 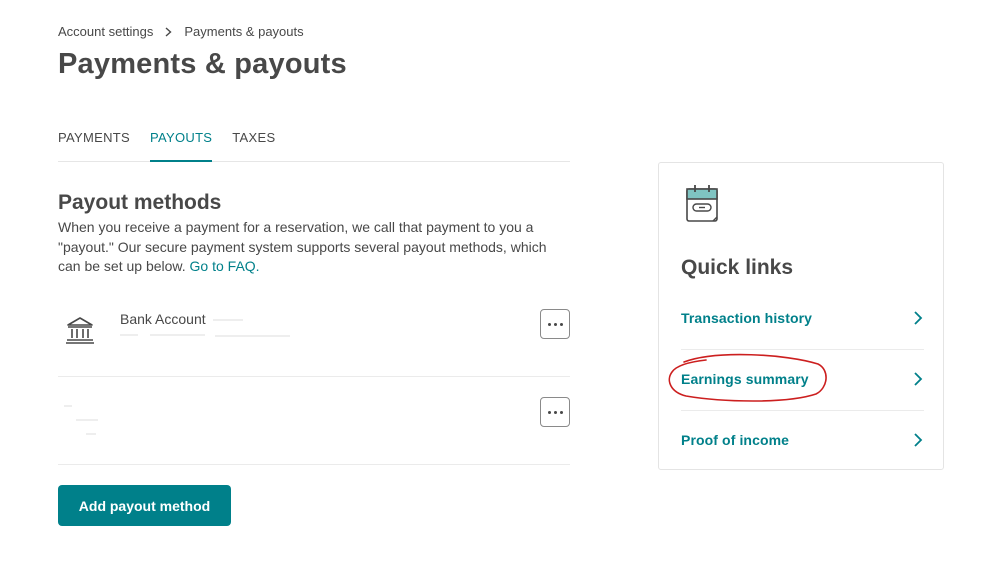 I want to click on quick-link-label: Earnings summary, so click(x=745, y=379).